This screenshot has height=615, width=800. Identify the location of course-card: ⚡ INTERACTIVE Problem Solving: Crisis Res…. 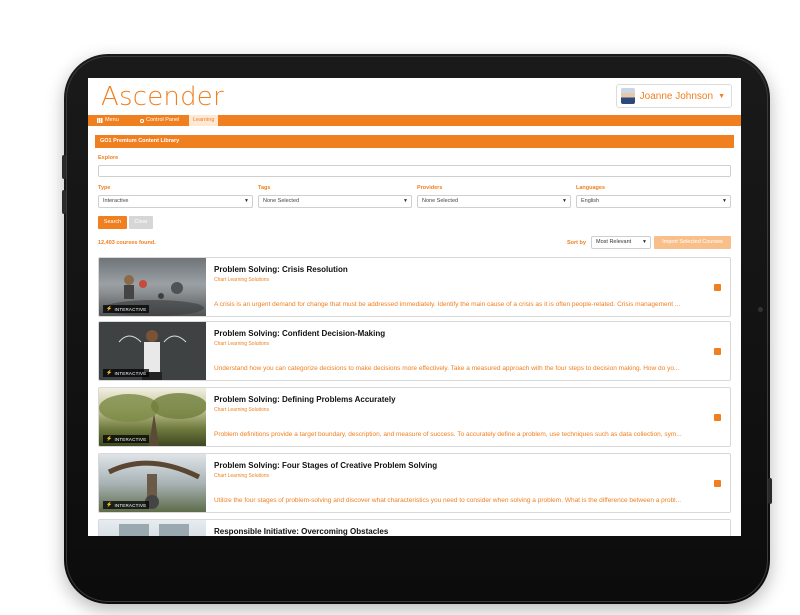
(414, 287).